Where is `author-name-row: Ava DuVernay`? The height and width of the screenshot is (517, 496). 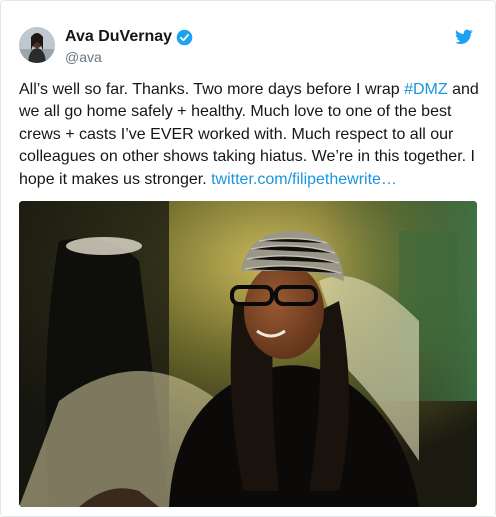
author-name-row: Ava DuVernay is located at coordinates (129, 37).